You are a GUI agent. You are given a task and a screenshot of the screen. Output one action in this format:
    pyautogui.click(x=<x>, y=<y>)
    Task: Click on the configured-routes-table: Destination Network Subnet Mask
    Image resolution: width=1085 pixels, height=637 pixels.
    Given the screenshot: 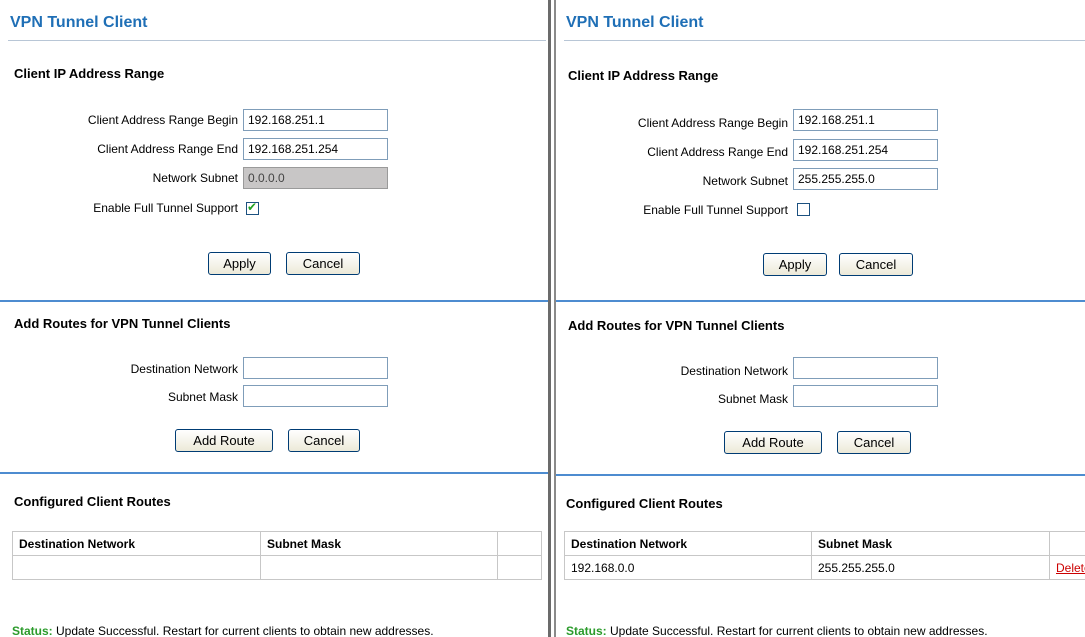 What is the action you would take?
    pyautogui.click(x=277, y=555)
    